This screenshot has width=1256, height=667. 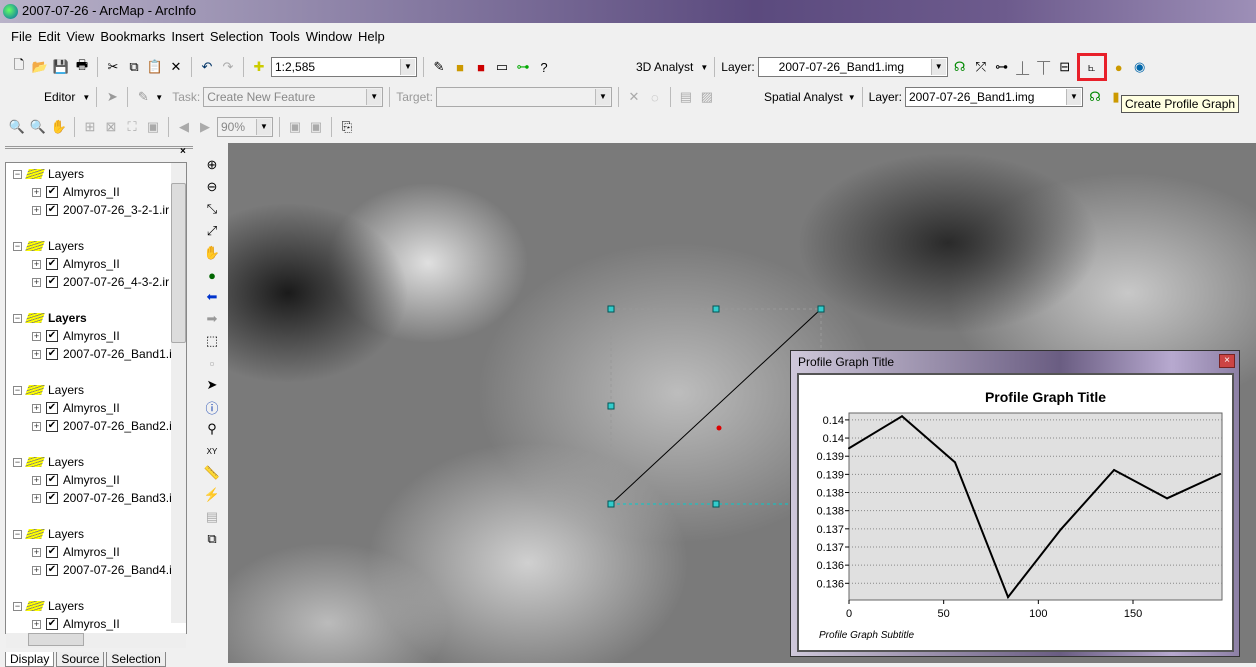 What do you see at coordinates (634, 97) in the screenshot?
I see `split-tool-icon: ✕` at bounding box center [634, 97].